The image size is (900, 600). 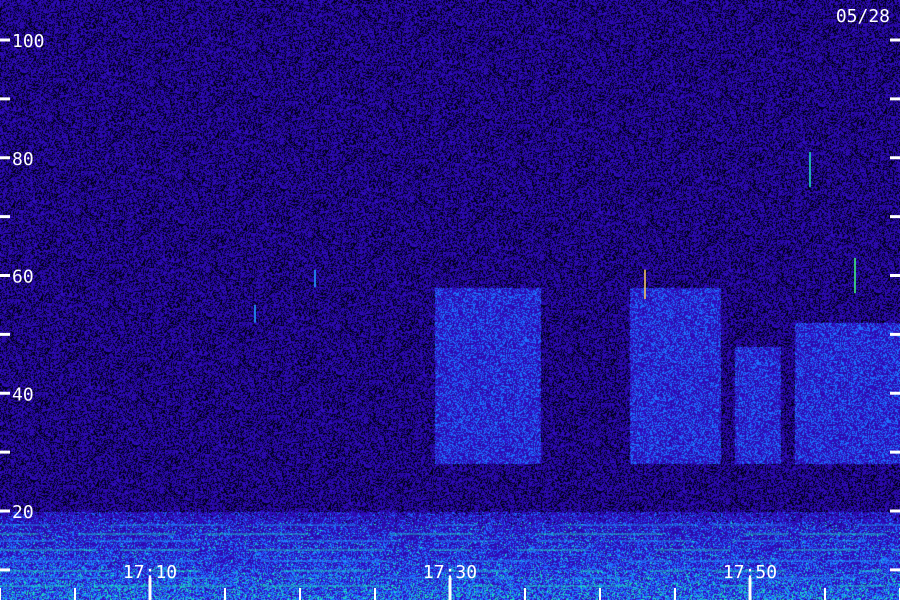 I want to click on y-tick-label: 20, so click(x=23, y=512).